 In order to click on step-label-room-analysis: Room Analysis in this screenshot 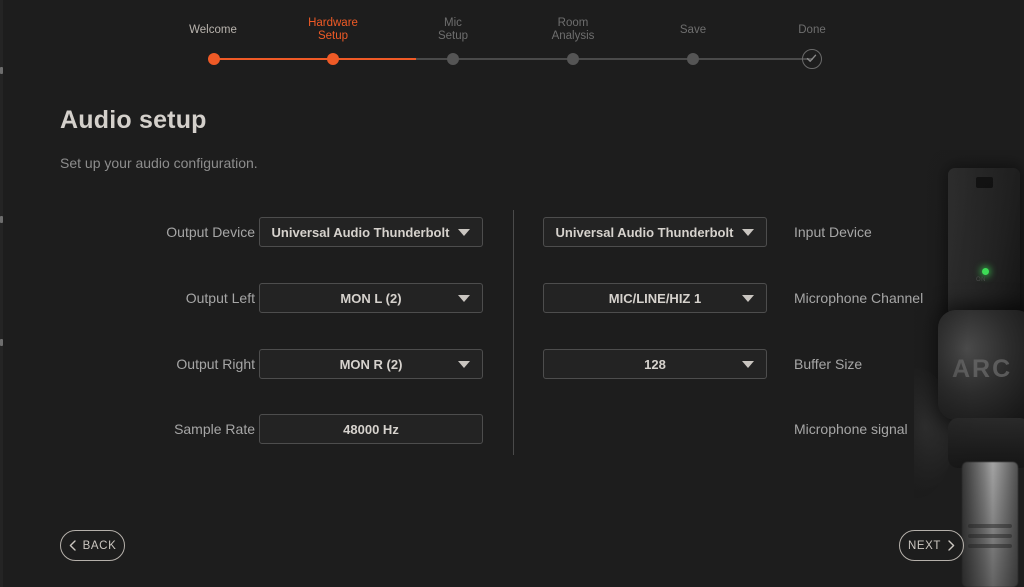, I will do `click(573, 30)`.